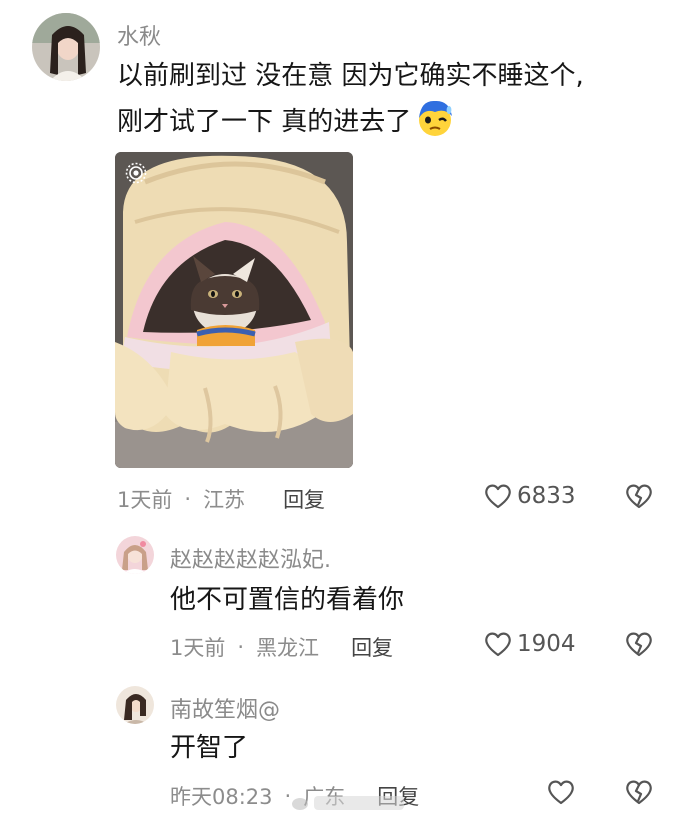 The width and height of the screenshot is (690, 824). I want to click on like-count: 6833, so click(546, 496).